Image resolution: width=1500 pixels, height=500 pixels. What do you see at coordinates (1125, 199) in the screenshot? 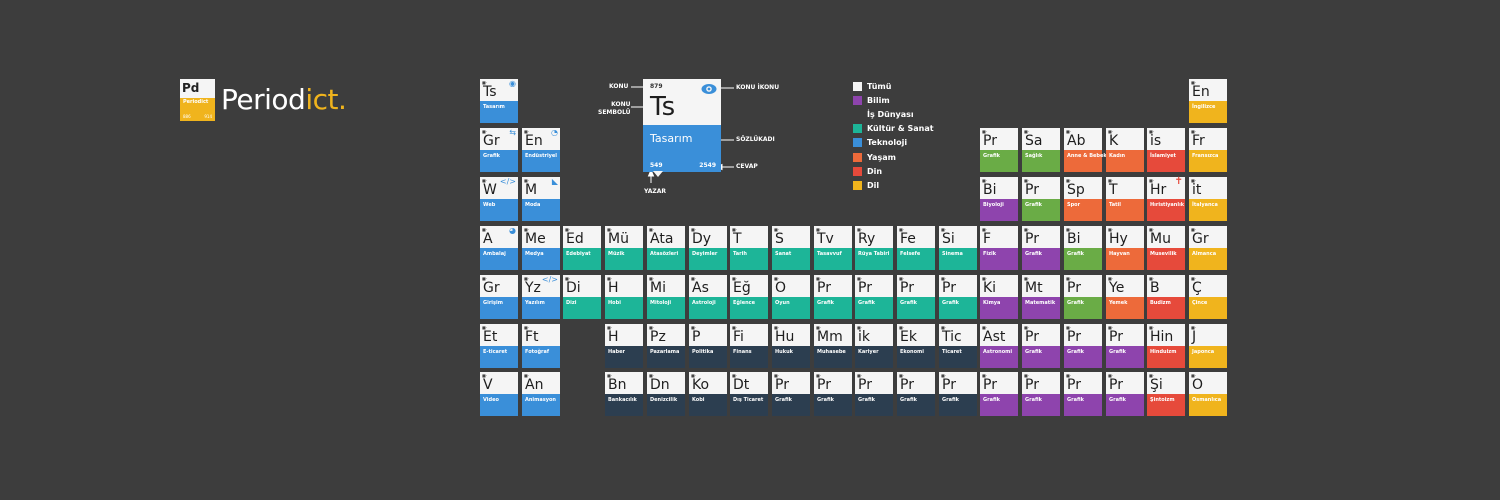
I see `tile-tatil: ■· T Tatil` at bounding box center [1125, 199].